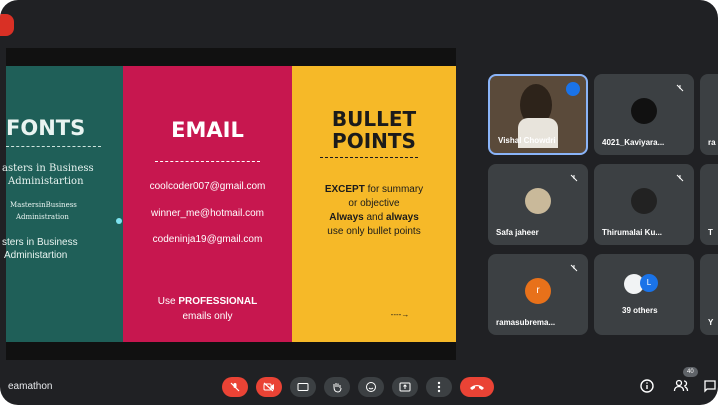  What do you see at coordinates (207, 186) in the screenshot?
I see `email-example-1: coolcoder007@gmail.com` at bounding box center [207, 186].